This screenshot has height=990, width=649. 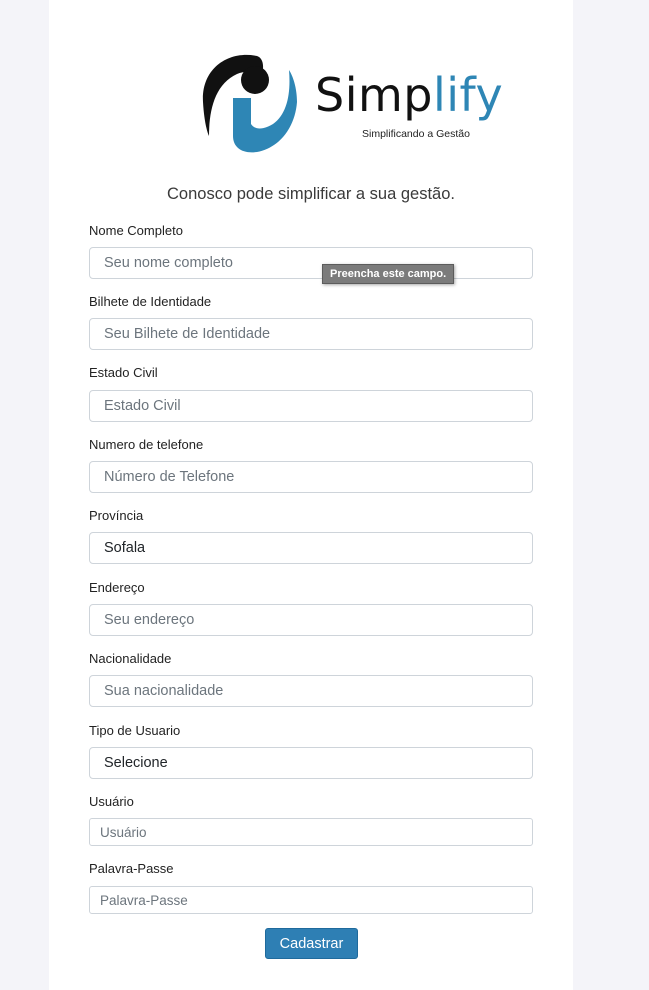 What do you see at coordinates (311, 263) in the screenshot?
I see `nome-input` at bounding box center [311, 263].